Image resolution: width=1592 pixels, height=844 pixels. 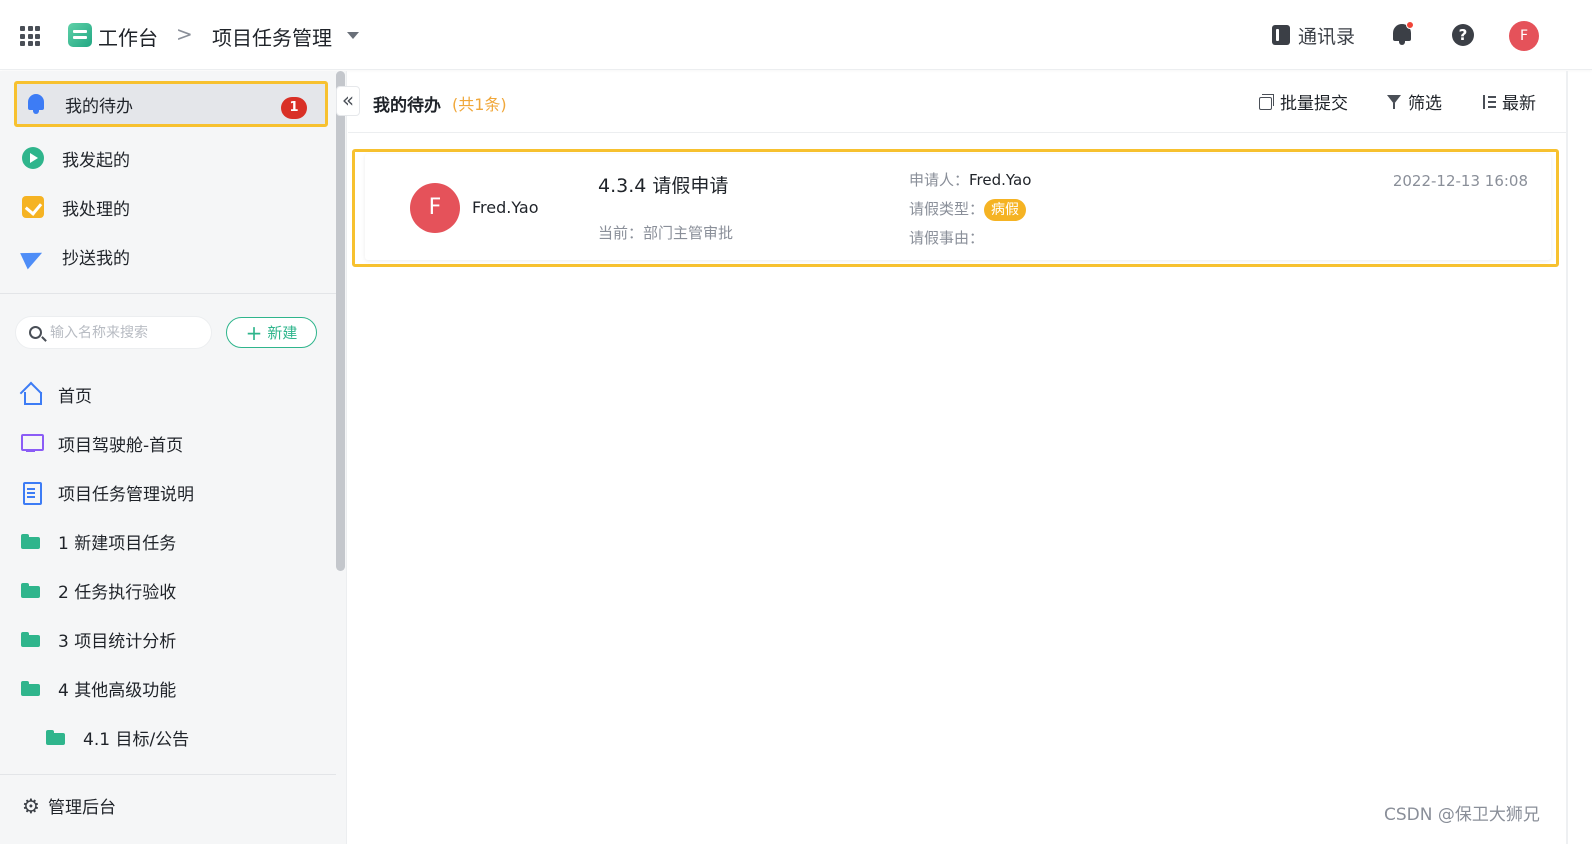 What do you see at coordinates (1394, 102) in the screenshot?
I see `filter-icon` at bounding box center [1394, 102].